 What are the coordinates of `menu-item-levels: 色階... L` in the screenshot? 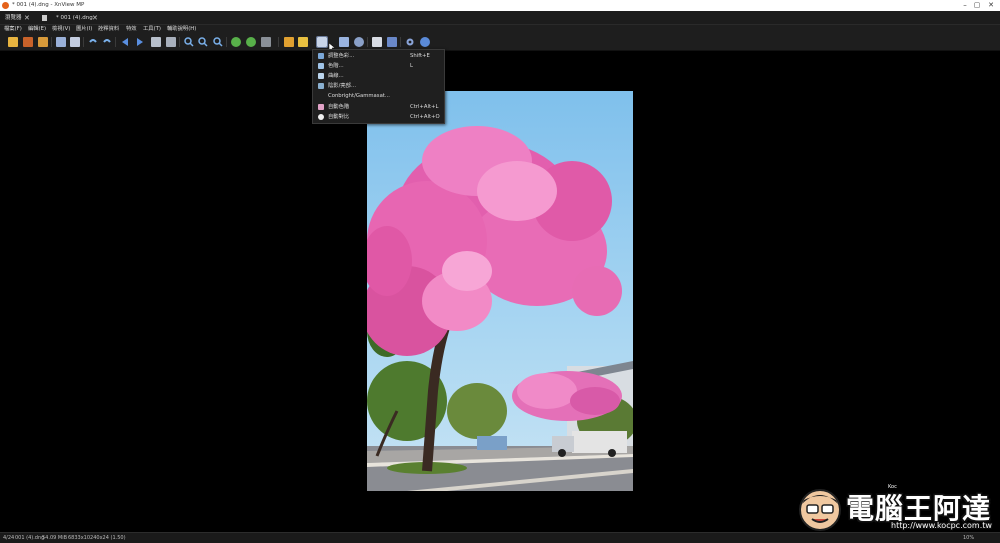 It's located at (378, 66).